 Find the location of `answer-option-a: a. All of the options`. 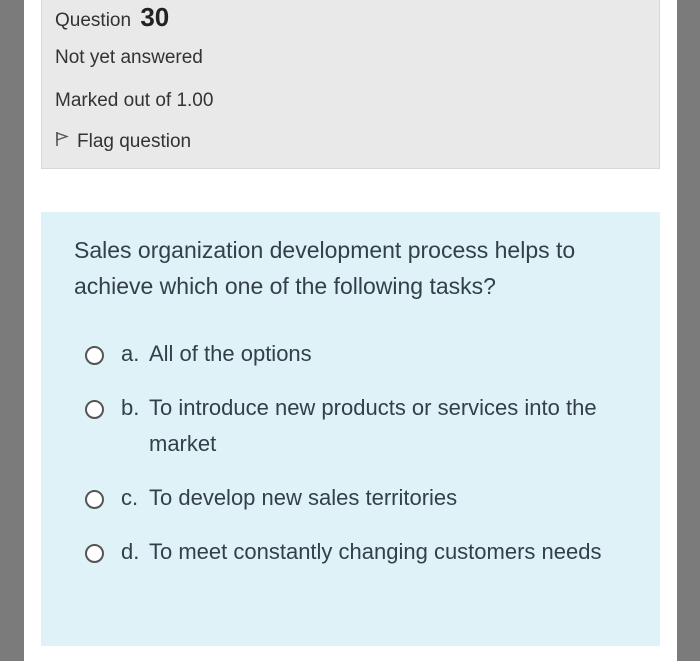

answer-option-a: a. All of the options is located at coordinates (365, 354).